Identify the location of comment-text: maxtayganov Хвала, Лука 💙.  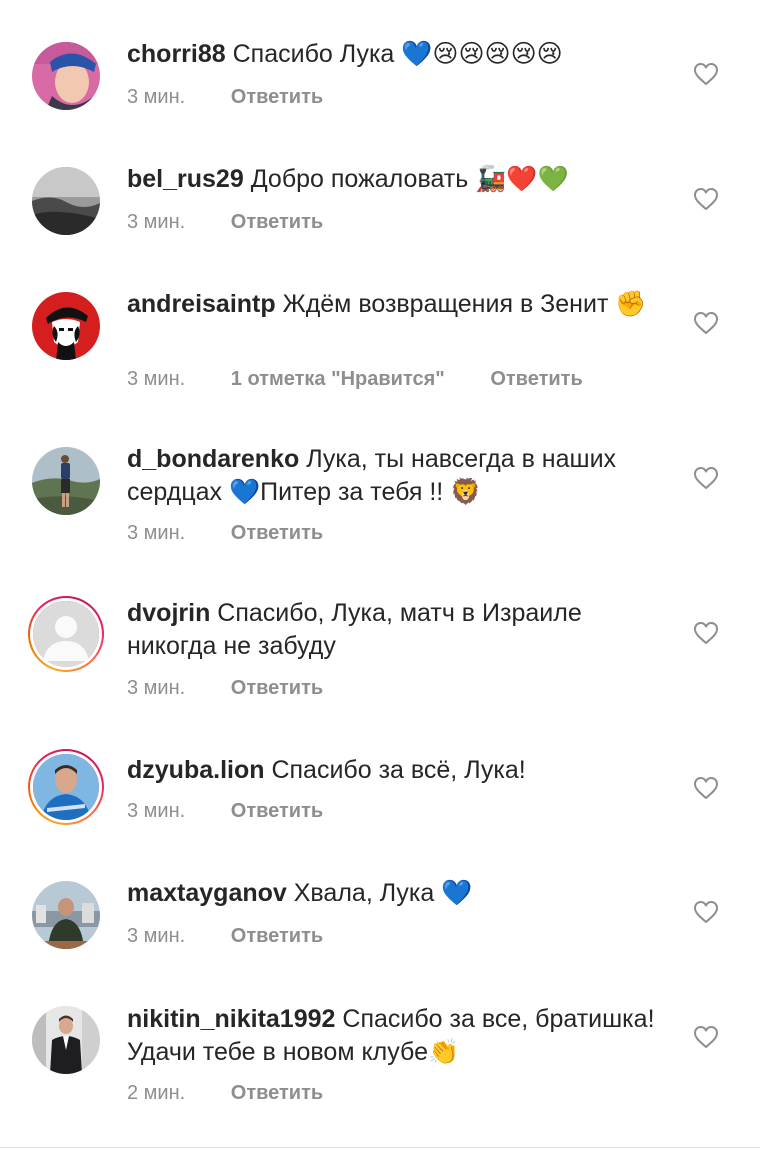
(399, 893).